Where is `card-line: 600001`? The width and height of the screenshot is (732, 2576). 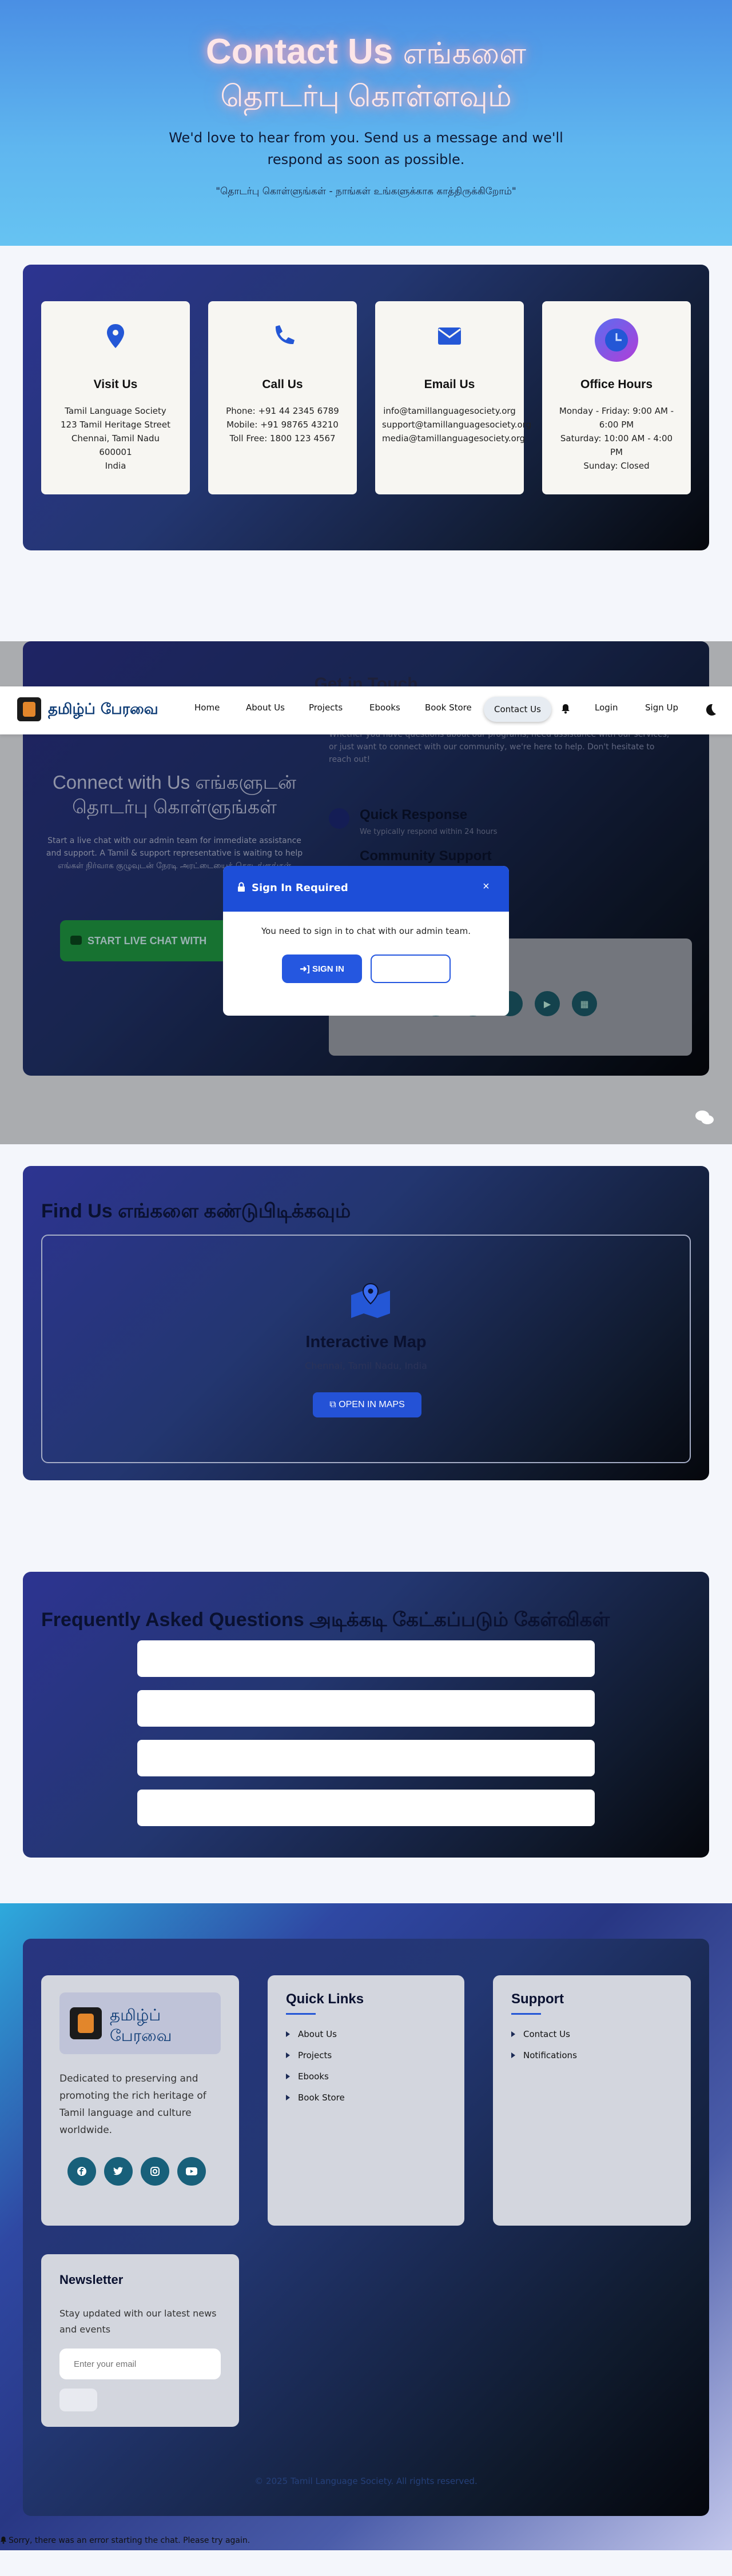 card-line: 600001 is located at coordinates (115, 452).